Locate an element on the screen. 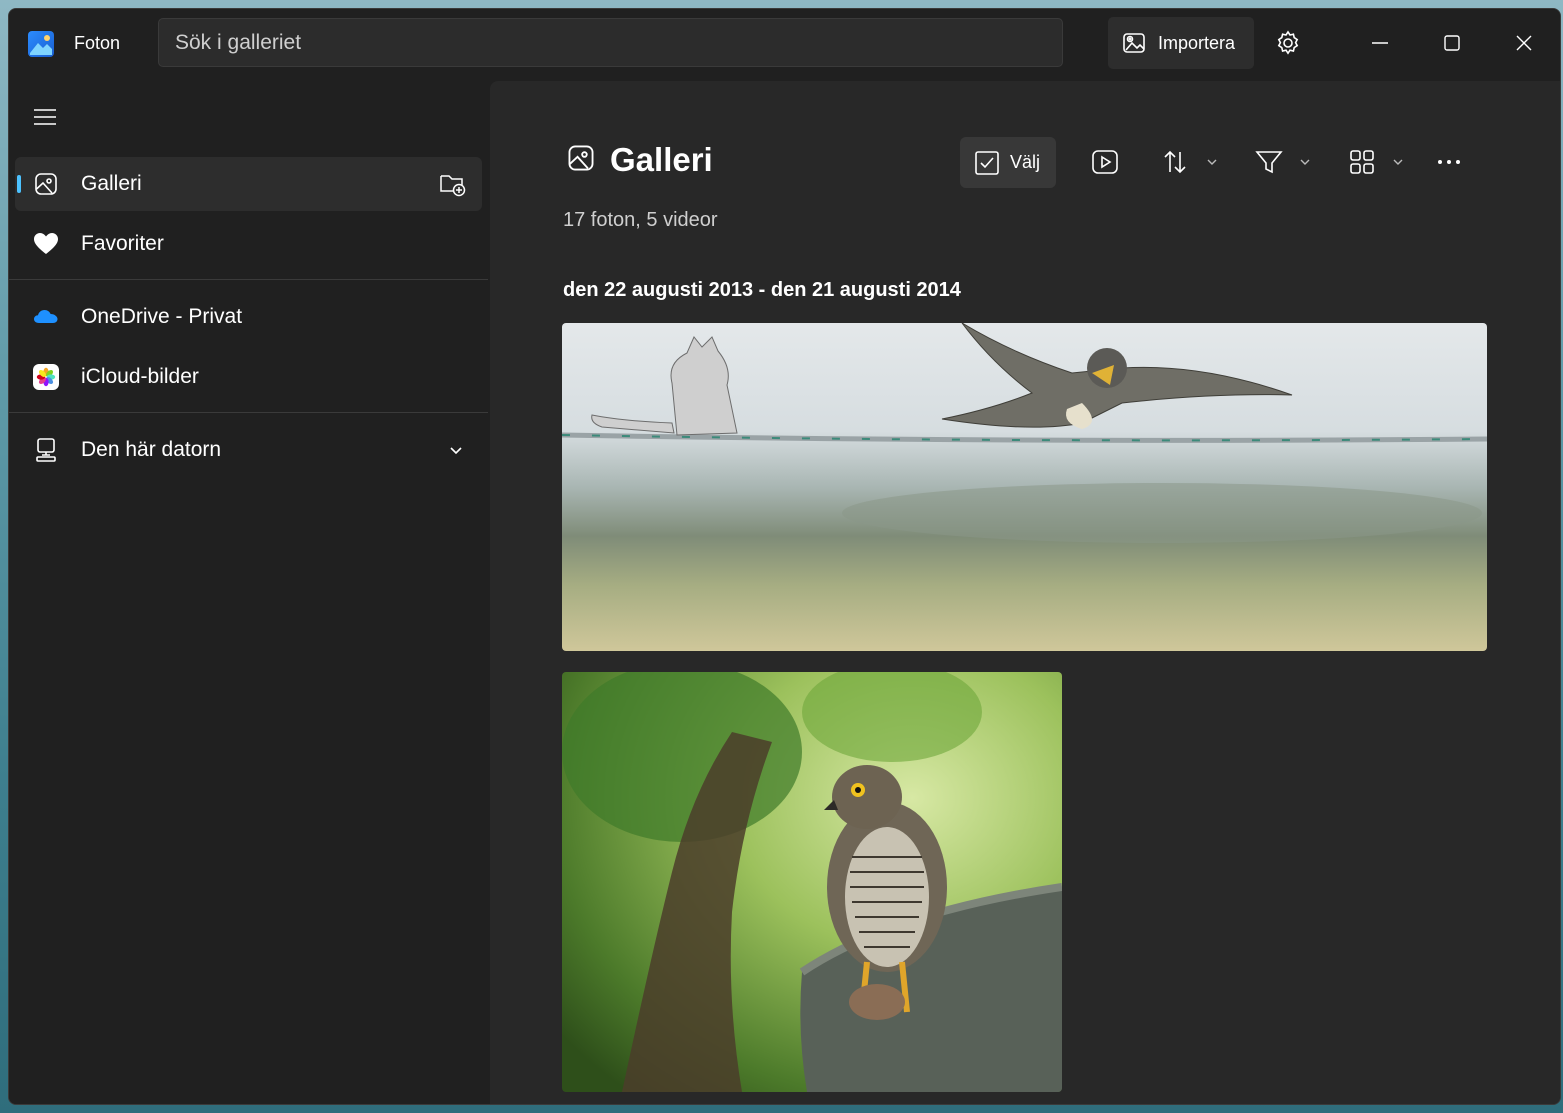 This screenshot has height=1113, width=1563. heart-icon is located at coordinates (46, 244).